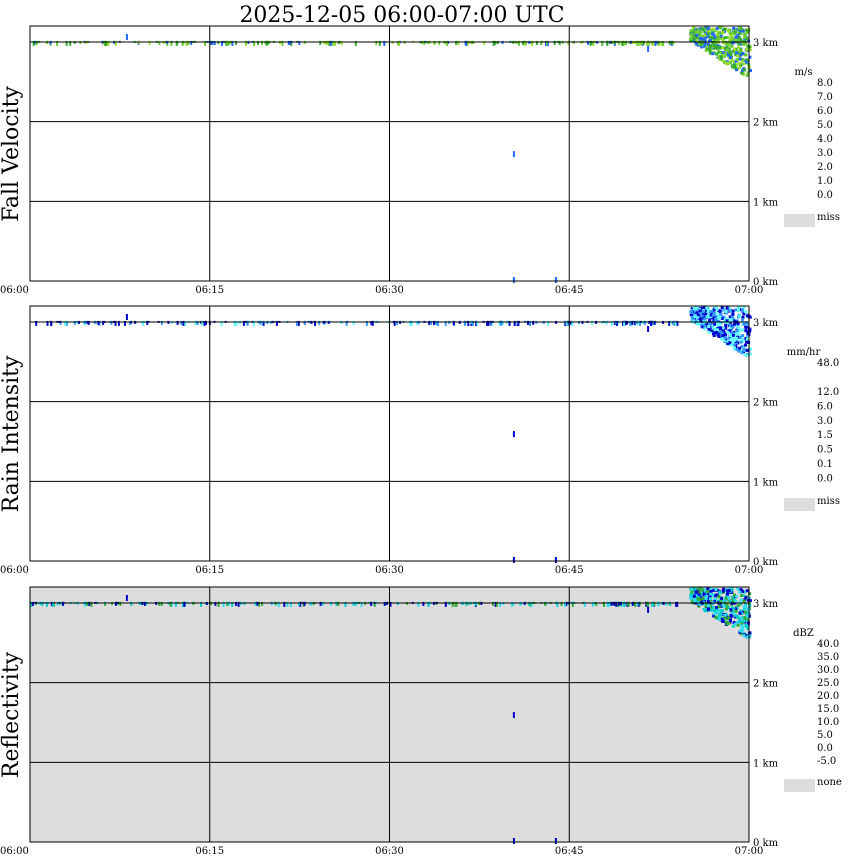 The image size is (850, 868). I want to click on y-tick-label: 2 km, so click(766, 403).